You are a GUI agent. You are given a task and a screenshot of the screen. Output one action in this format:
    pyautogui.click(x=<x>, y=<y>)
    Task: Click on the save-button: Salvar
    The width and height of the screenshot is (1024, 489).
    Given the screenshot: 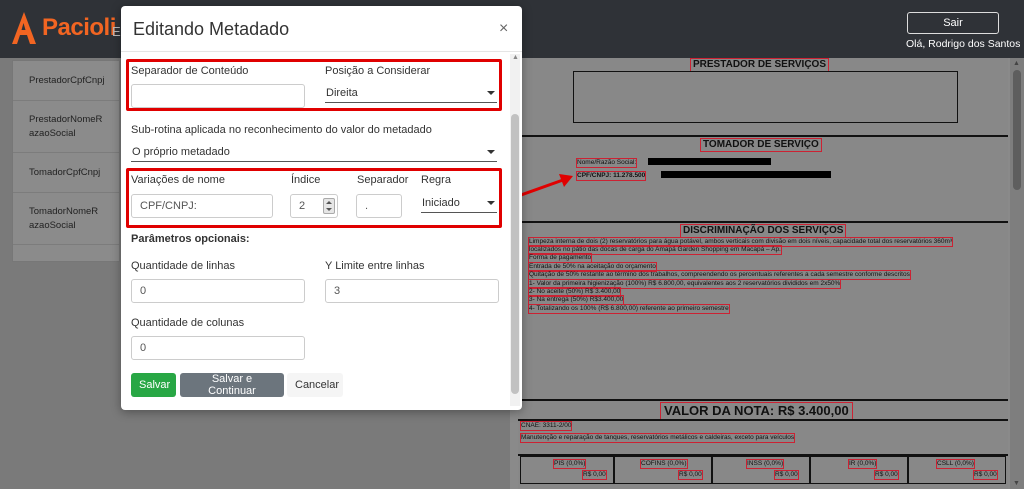 What is the action you would take?
    pyautogui.click(x=153, y=385)
    